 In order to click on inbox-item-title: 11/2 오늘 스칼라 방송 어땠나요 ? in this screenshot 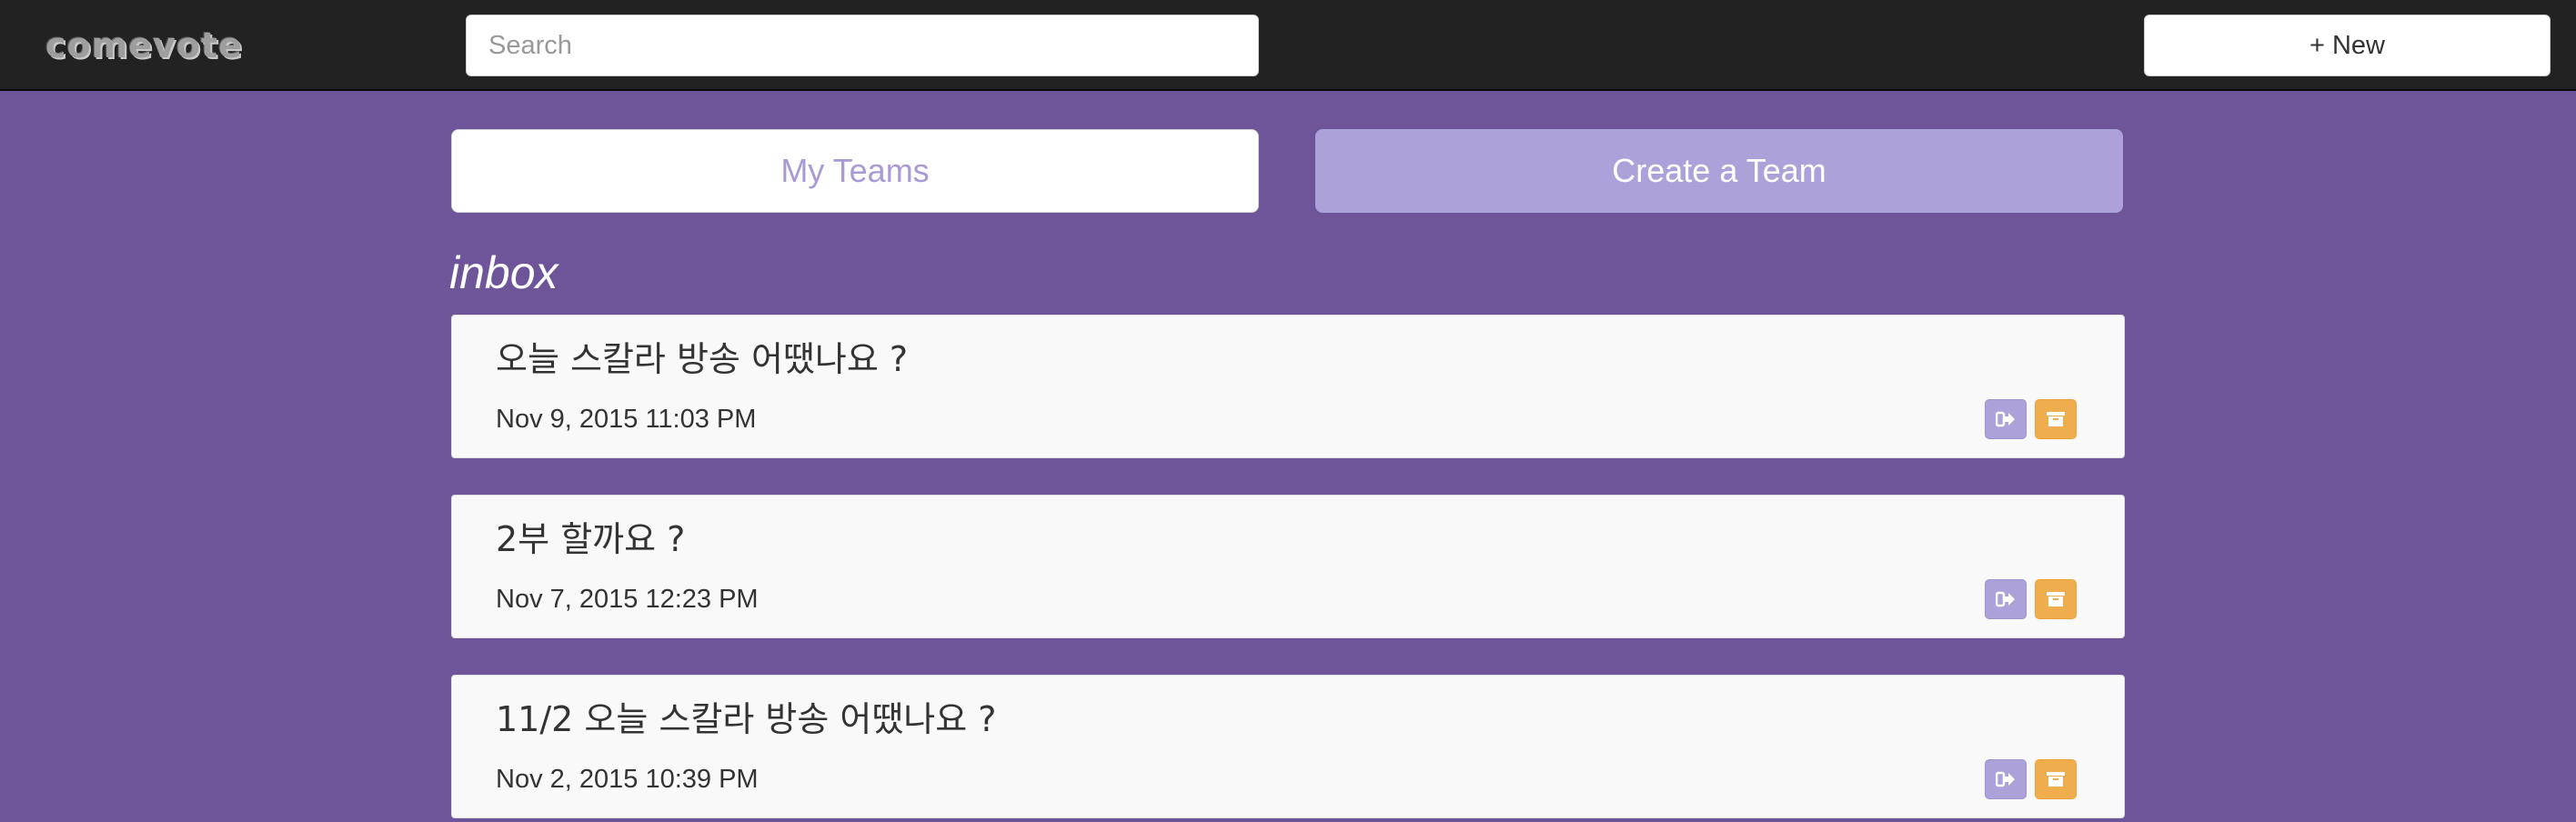, I will do `click(746, 719)`.